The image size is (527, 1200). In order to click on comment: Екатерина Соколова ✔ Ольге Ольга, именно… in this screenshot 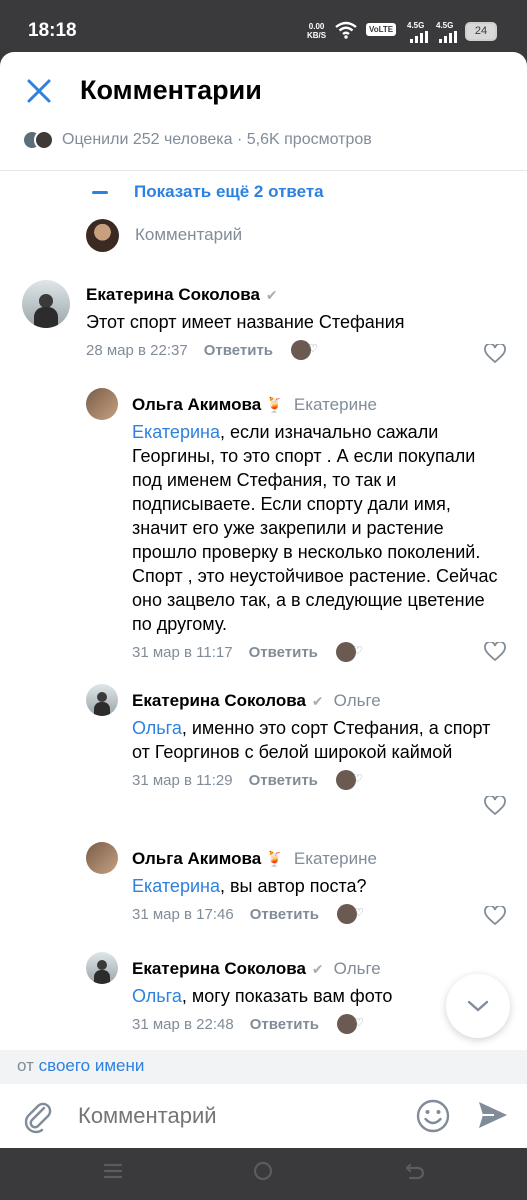, I will do `click(299, 754)`.